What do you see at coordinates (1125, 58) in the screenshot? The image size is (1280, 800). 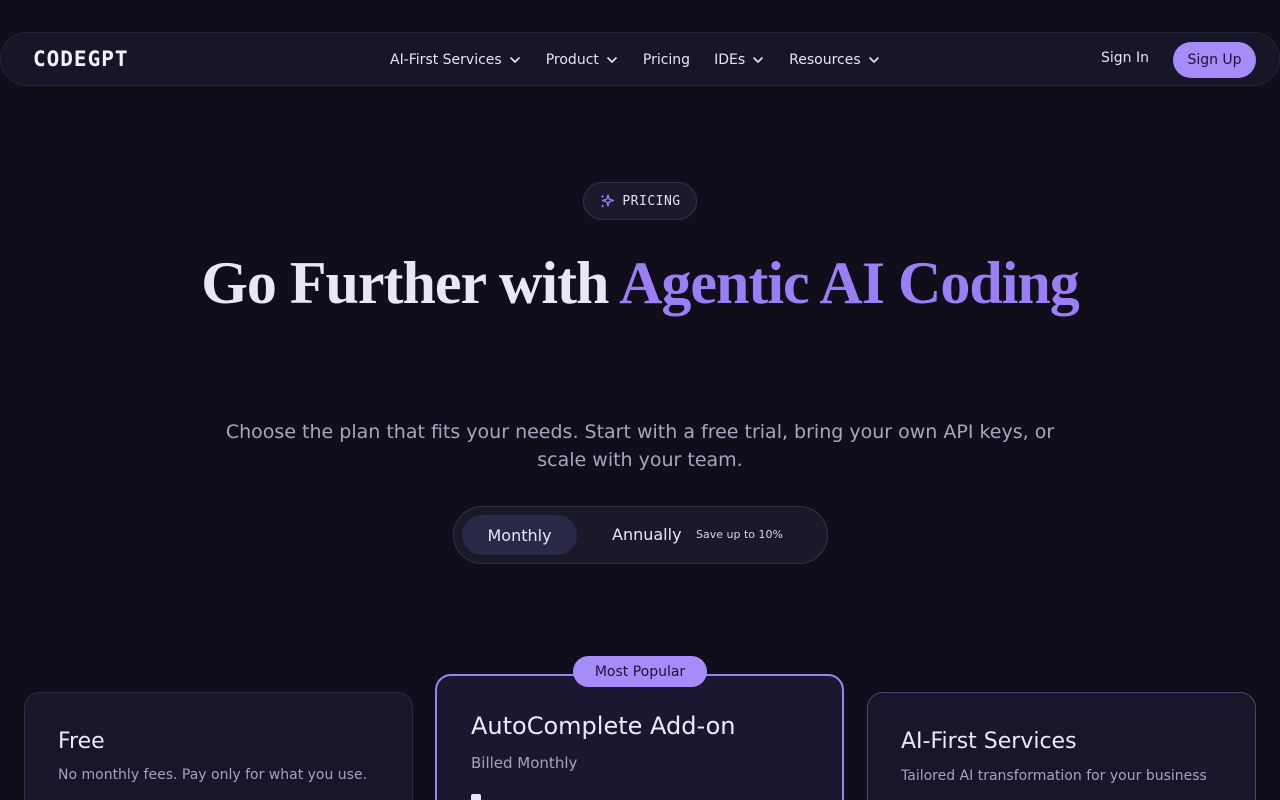 I see `sign-in-link: Sign In` at bounding box center [1125, 58].